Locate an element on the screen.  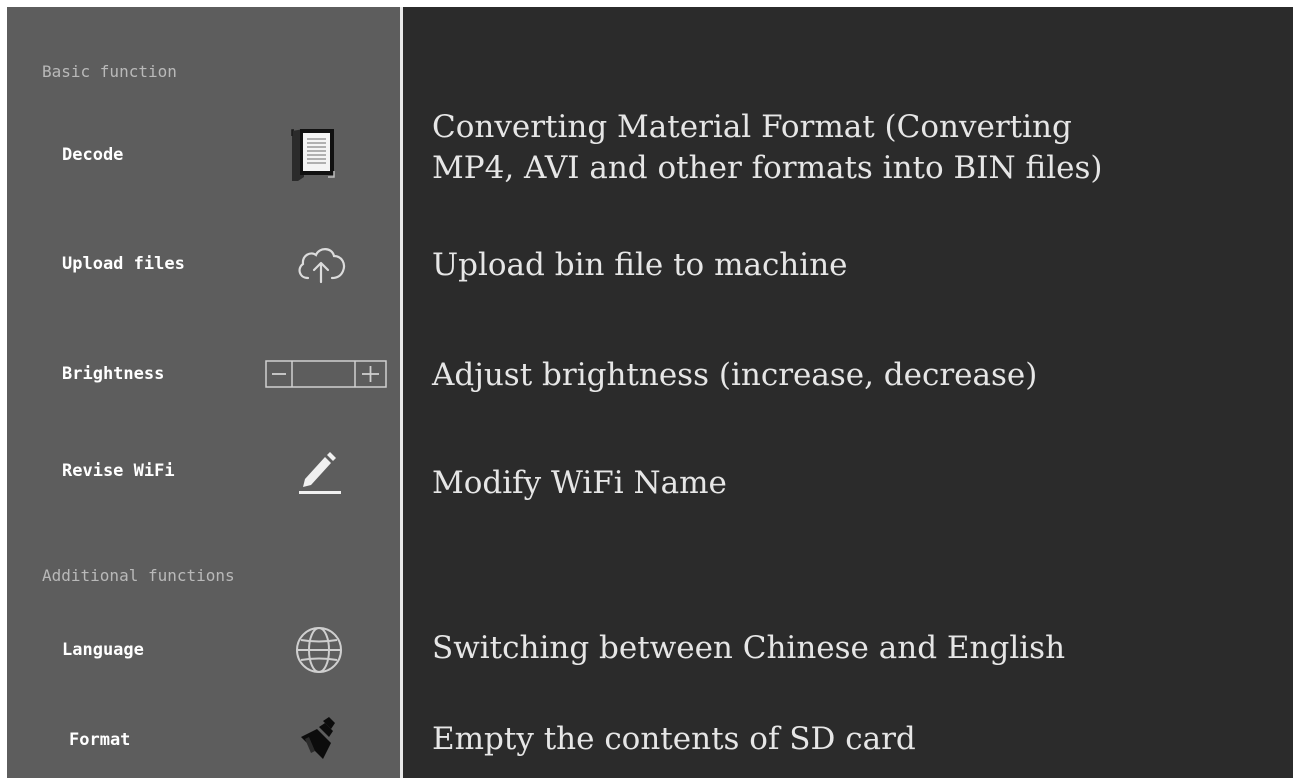
cloud-upload-icon is located at coordinates (322, 266).